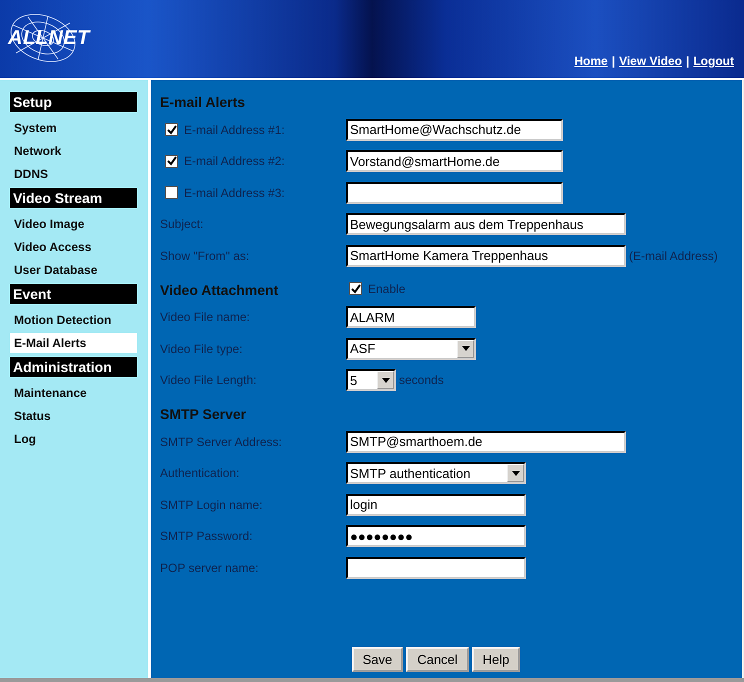  Describe the element at coordinates (486, 224) in the screenshot. I see `input-field: Bewegungsalarm aus dem Treppenhaus` at that location.